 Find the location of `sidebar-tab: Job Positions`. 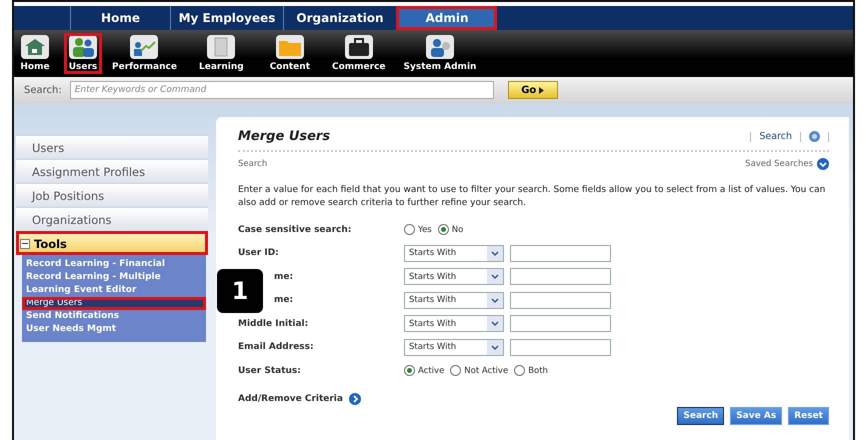

sidebar-tab: Job Positions is located at coordinates (112, 195).